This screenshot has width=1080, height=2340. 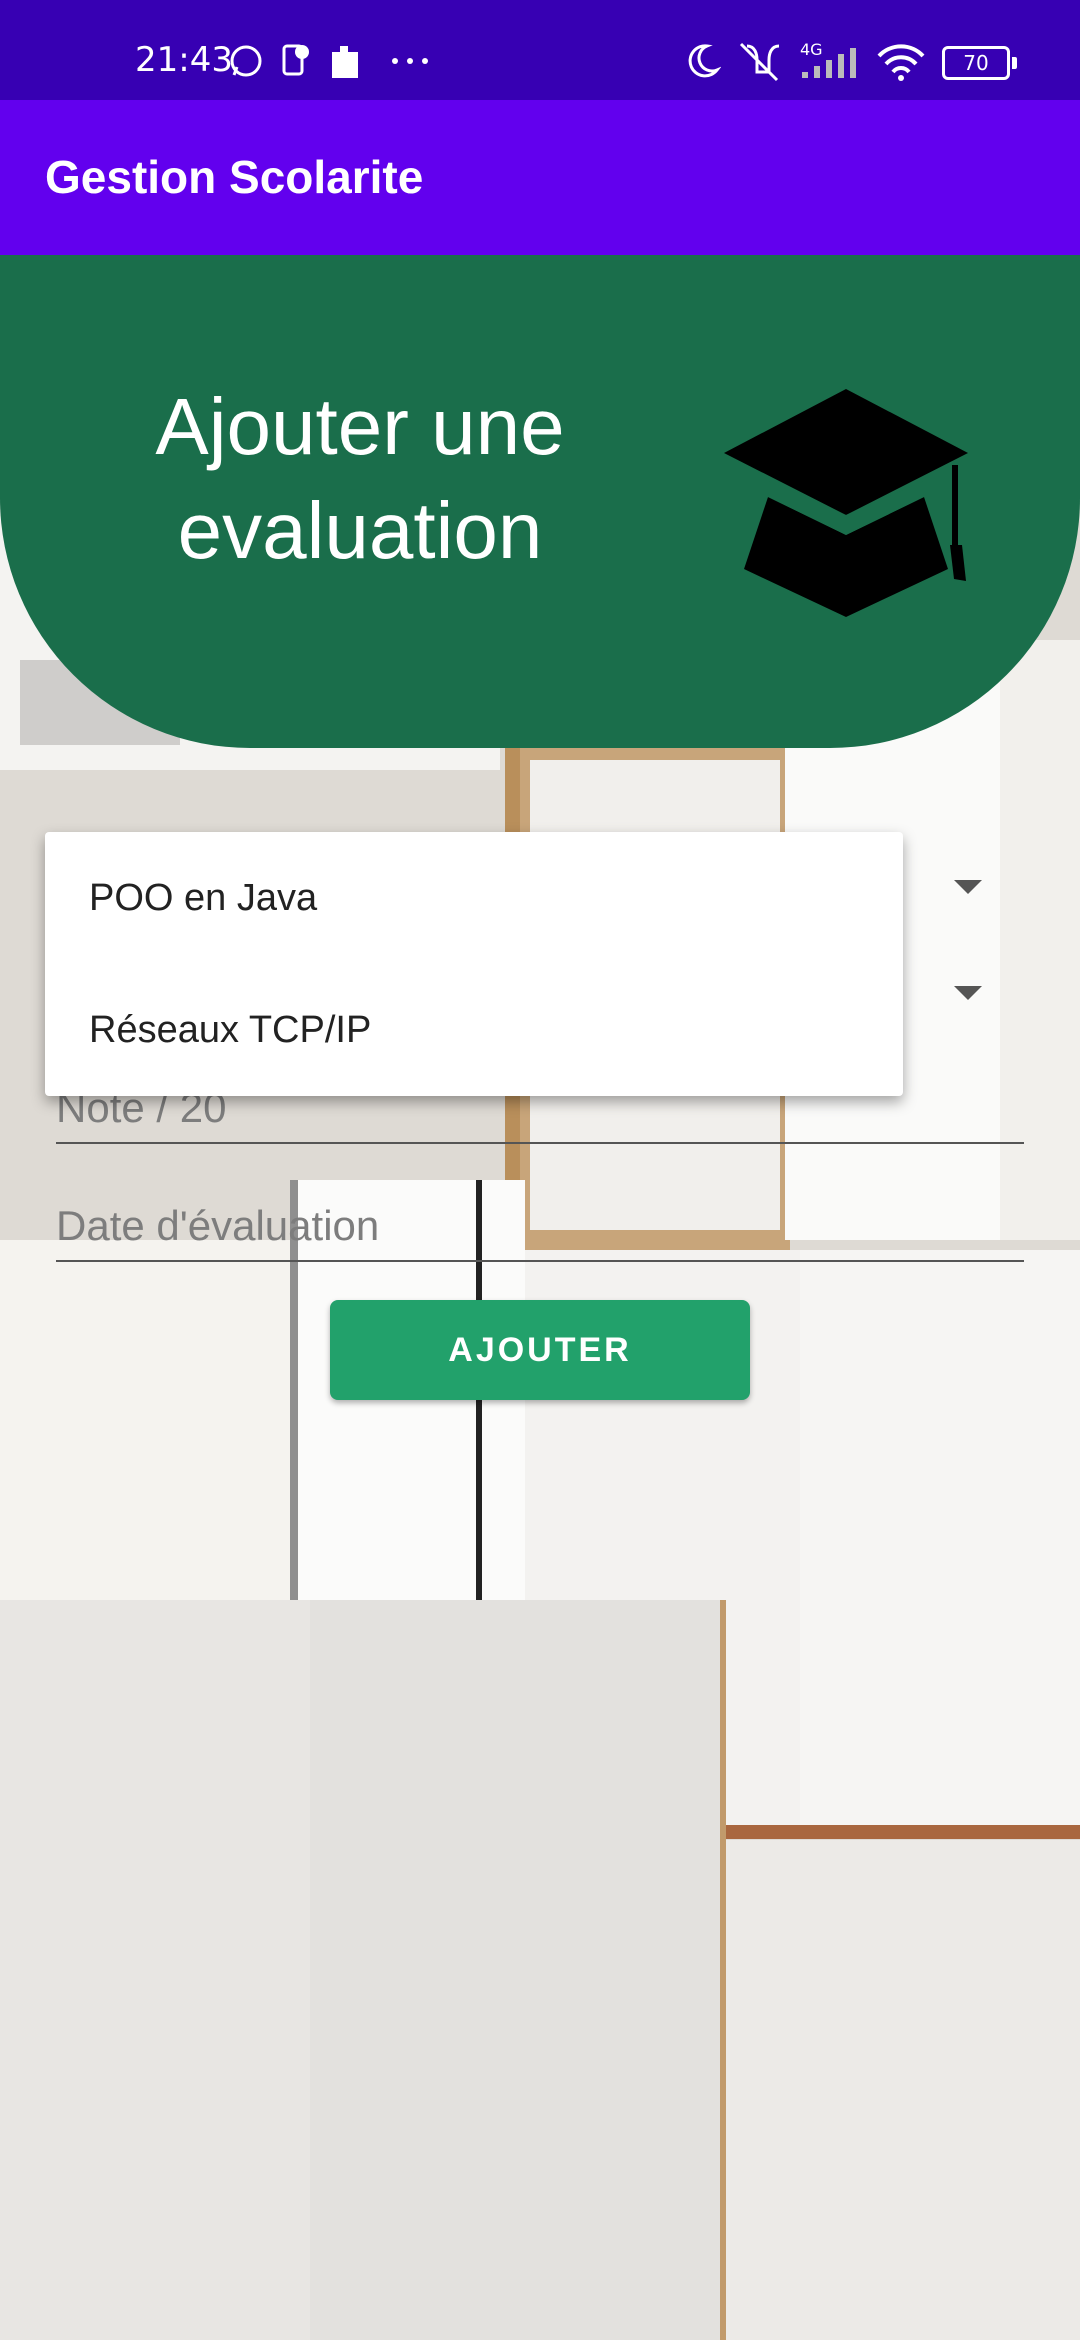 What do you see at coordinates (410, 61) in the screenshot?
I see `more-dots-icon` at bounding box center [410, 61].